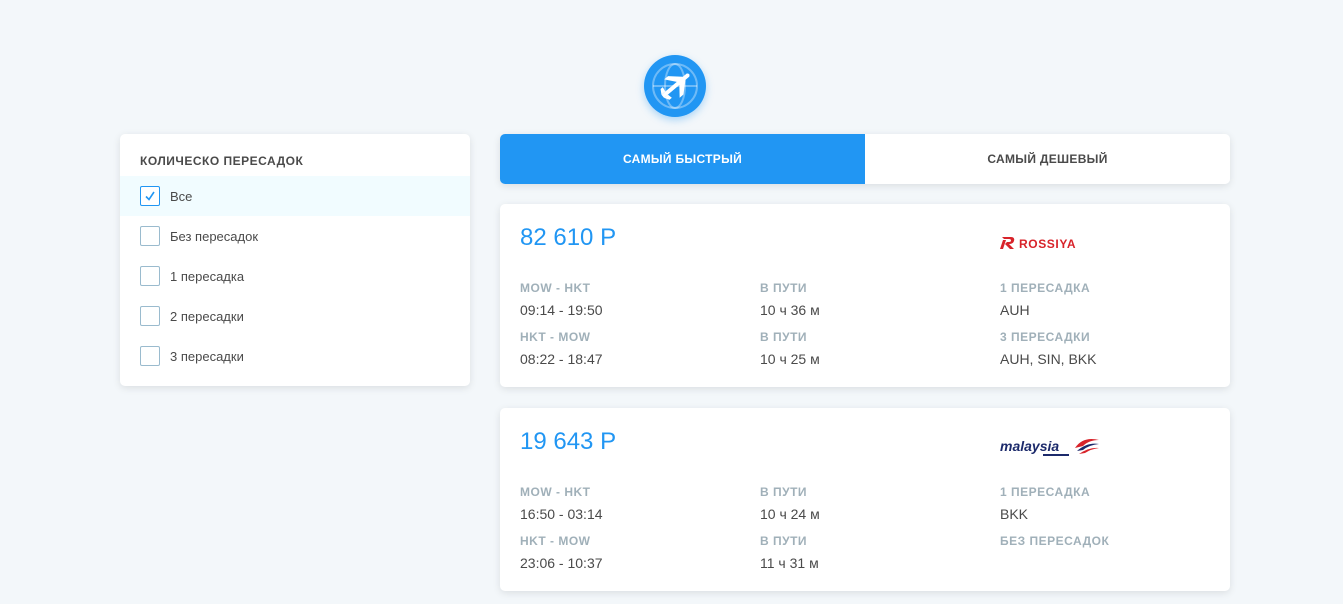 The image size is (1343, 604). Describe the element at coordinates (207, 316) in the screenshot. I see `filter-option-label: 2 пересадки` at that location.